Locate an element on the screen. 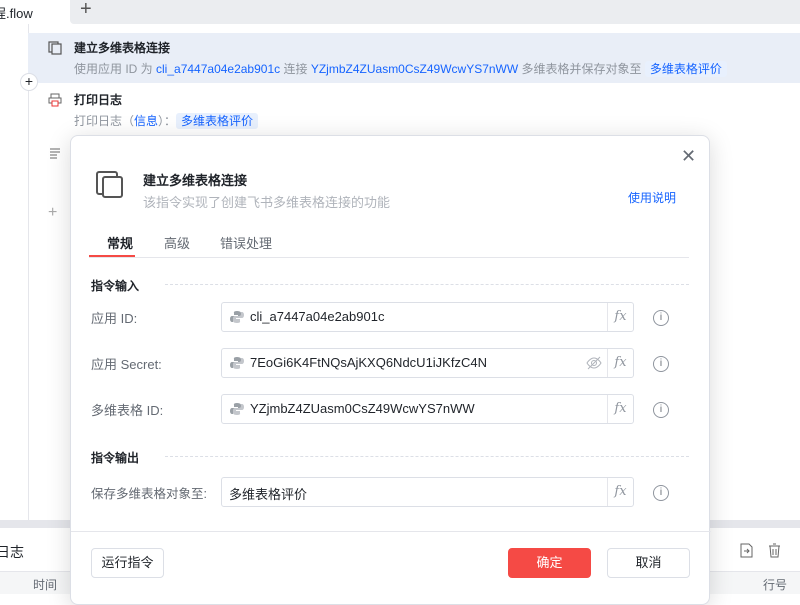 The height and width of the screenshot is (605, 800). tab-bar is located at coordinates (435, 12).